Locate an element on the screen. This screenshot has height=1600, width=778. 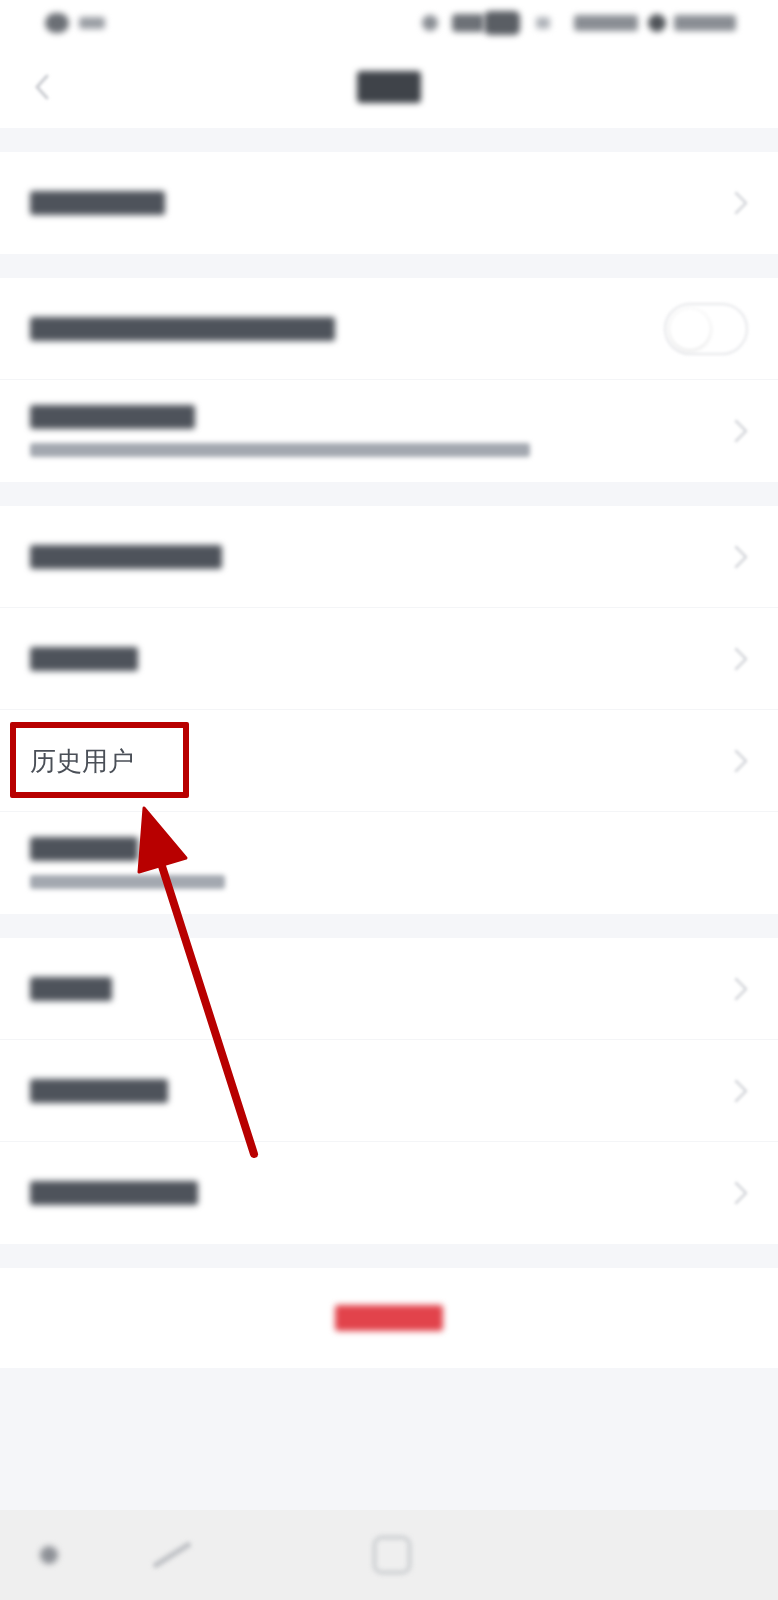
settings-row: 历史用户 is located at coordinates (389, 761).